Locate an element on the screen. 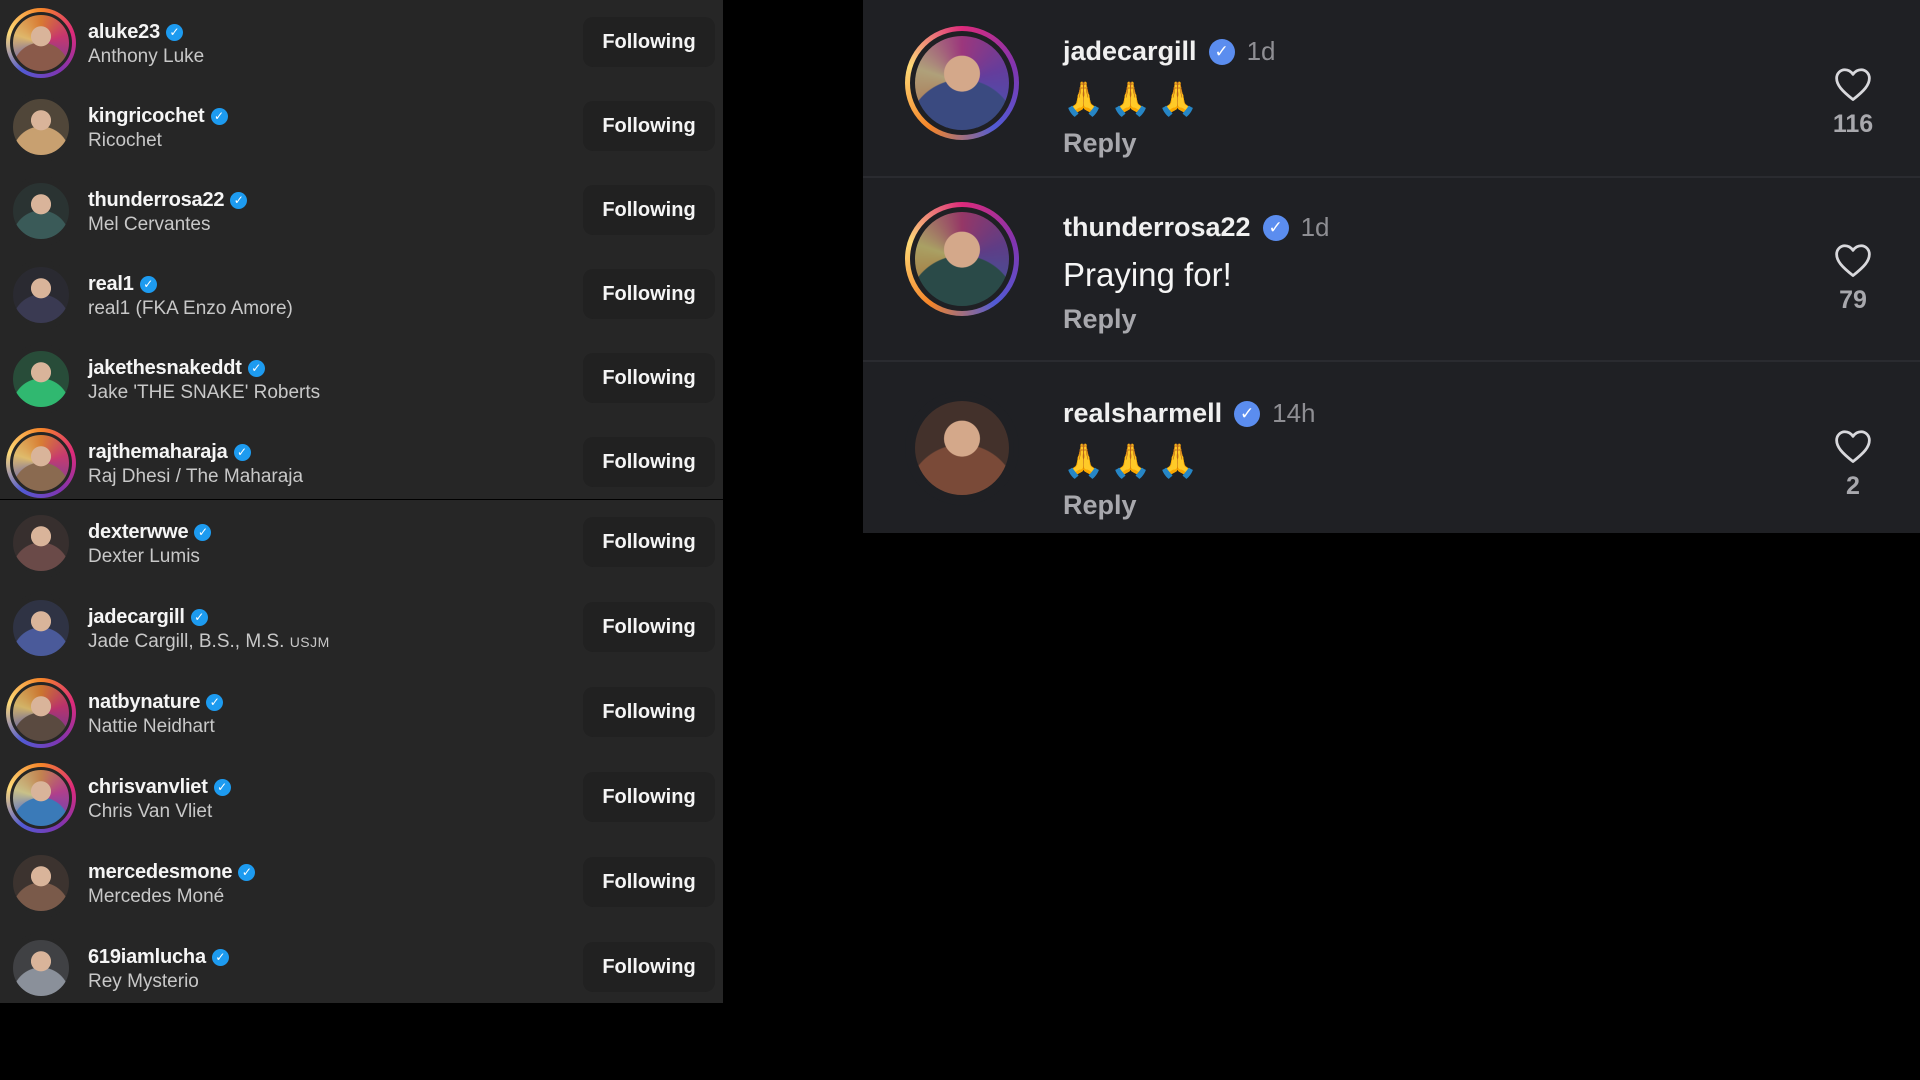 Image resolution: width=1920 pixels, height=1080 pixels. following-row: thunderrosa22 ✓ Mel Cervantes Following is located at coordinates (361, 211).